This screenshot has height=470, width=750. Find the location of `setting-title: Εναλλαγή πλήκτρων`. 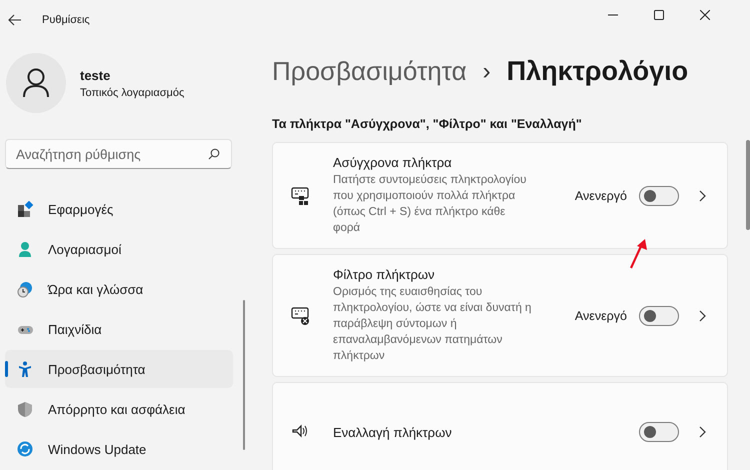

setting-title: Εναλλαγή πλήκτρων is located at coordinates (393, 432).